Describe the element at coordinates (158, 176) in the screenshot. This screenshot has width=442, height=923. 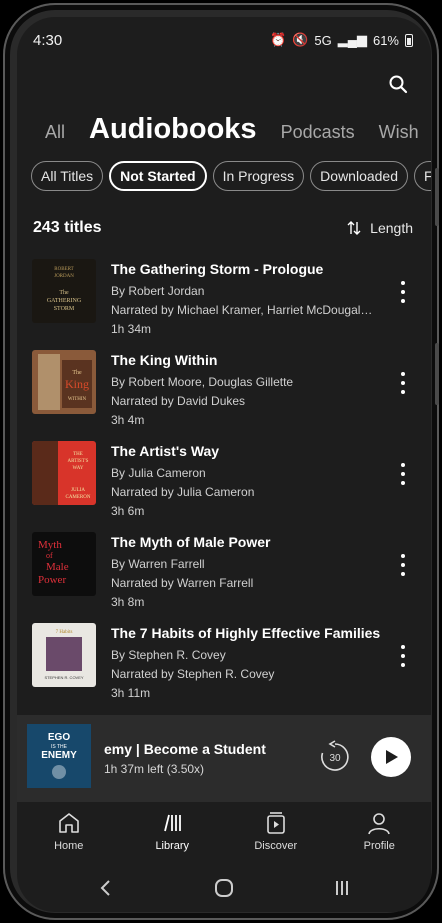
I see `chip-not-started: Not Started` at that location.